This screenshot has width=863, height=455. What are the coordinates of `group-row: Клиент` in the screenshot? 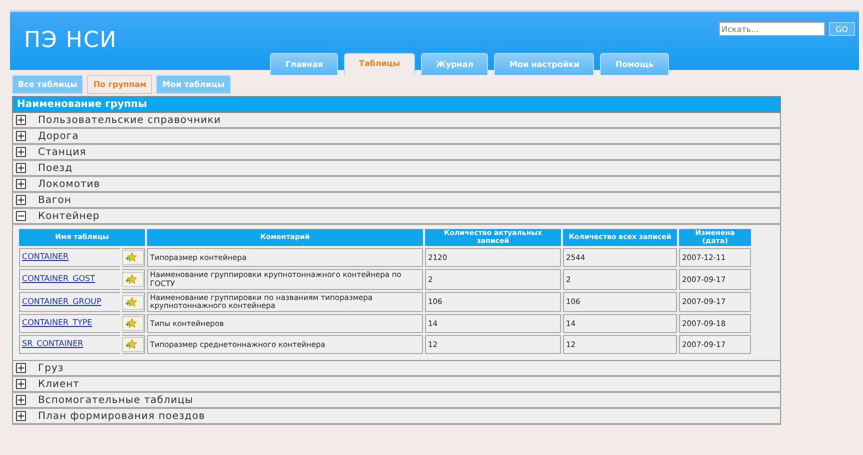 It's located at (396, 385).